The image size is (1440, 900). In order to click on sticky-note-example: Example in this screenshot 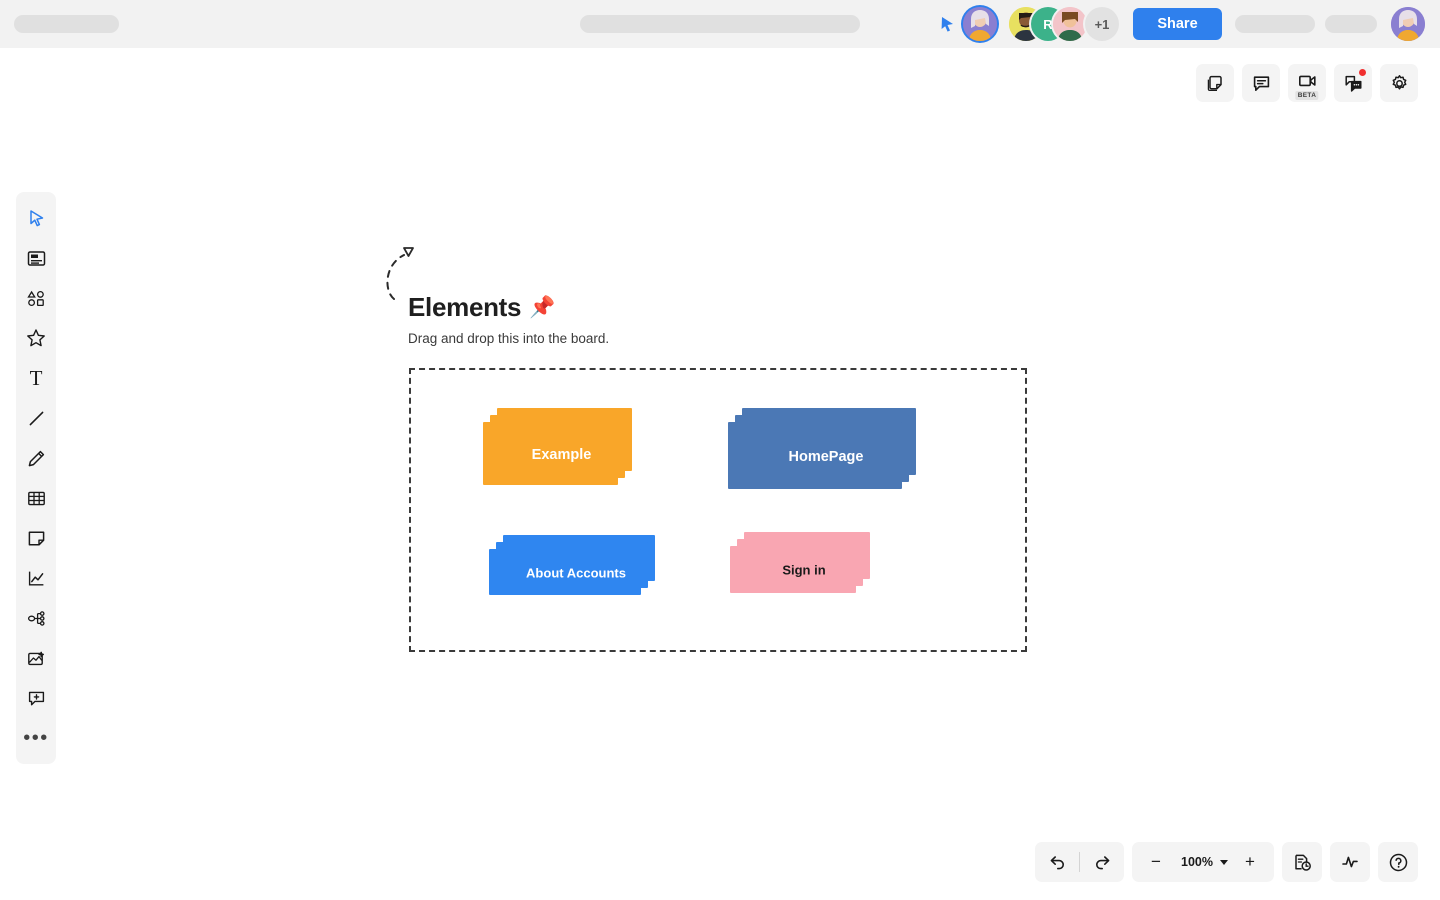, I will do `click(557, 446)`.